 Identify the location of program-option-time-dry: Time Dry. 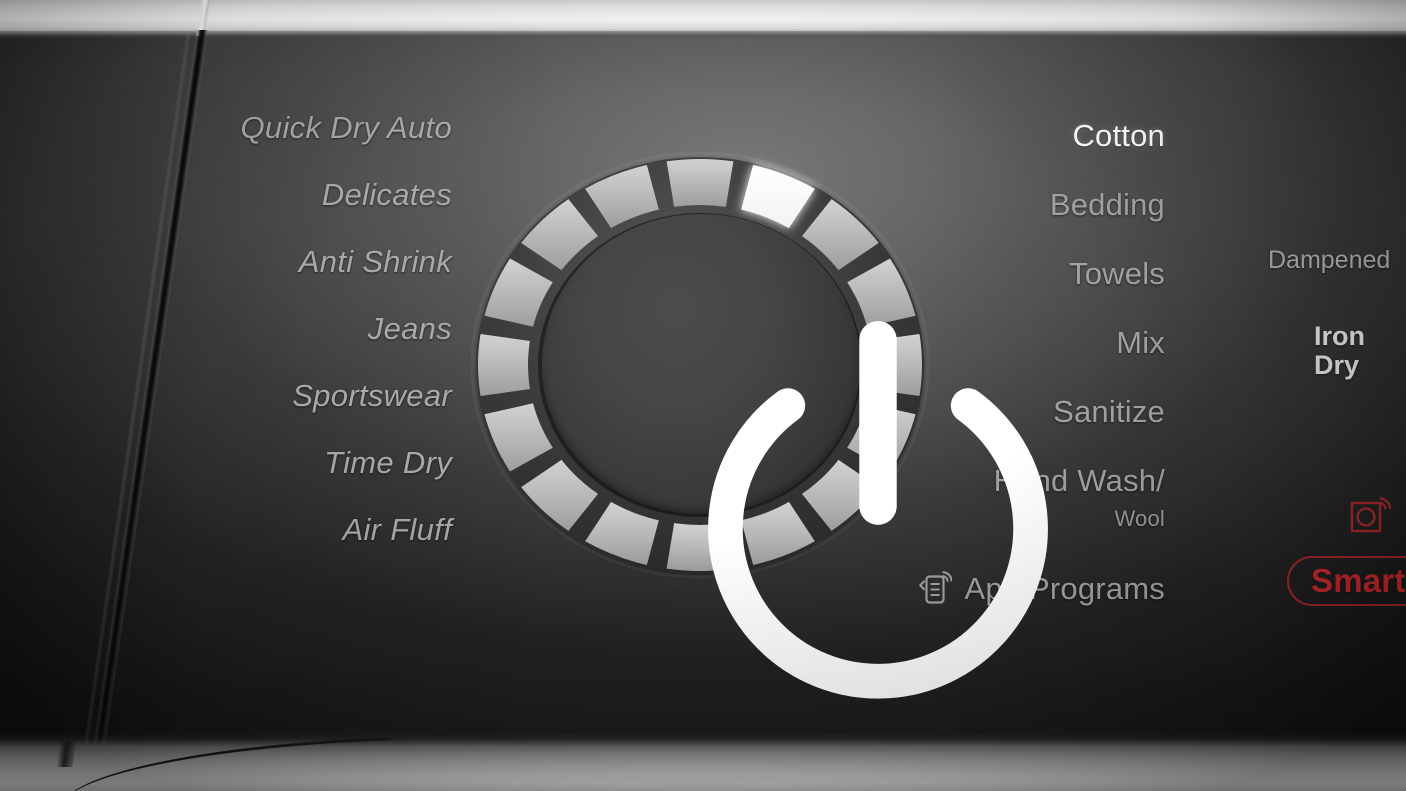
(226, 462).